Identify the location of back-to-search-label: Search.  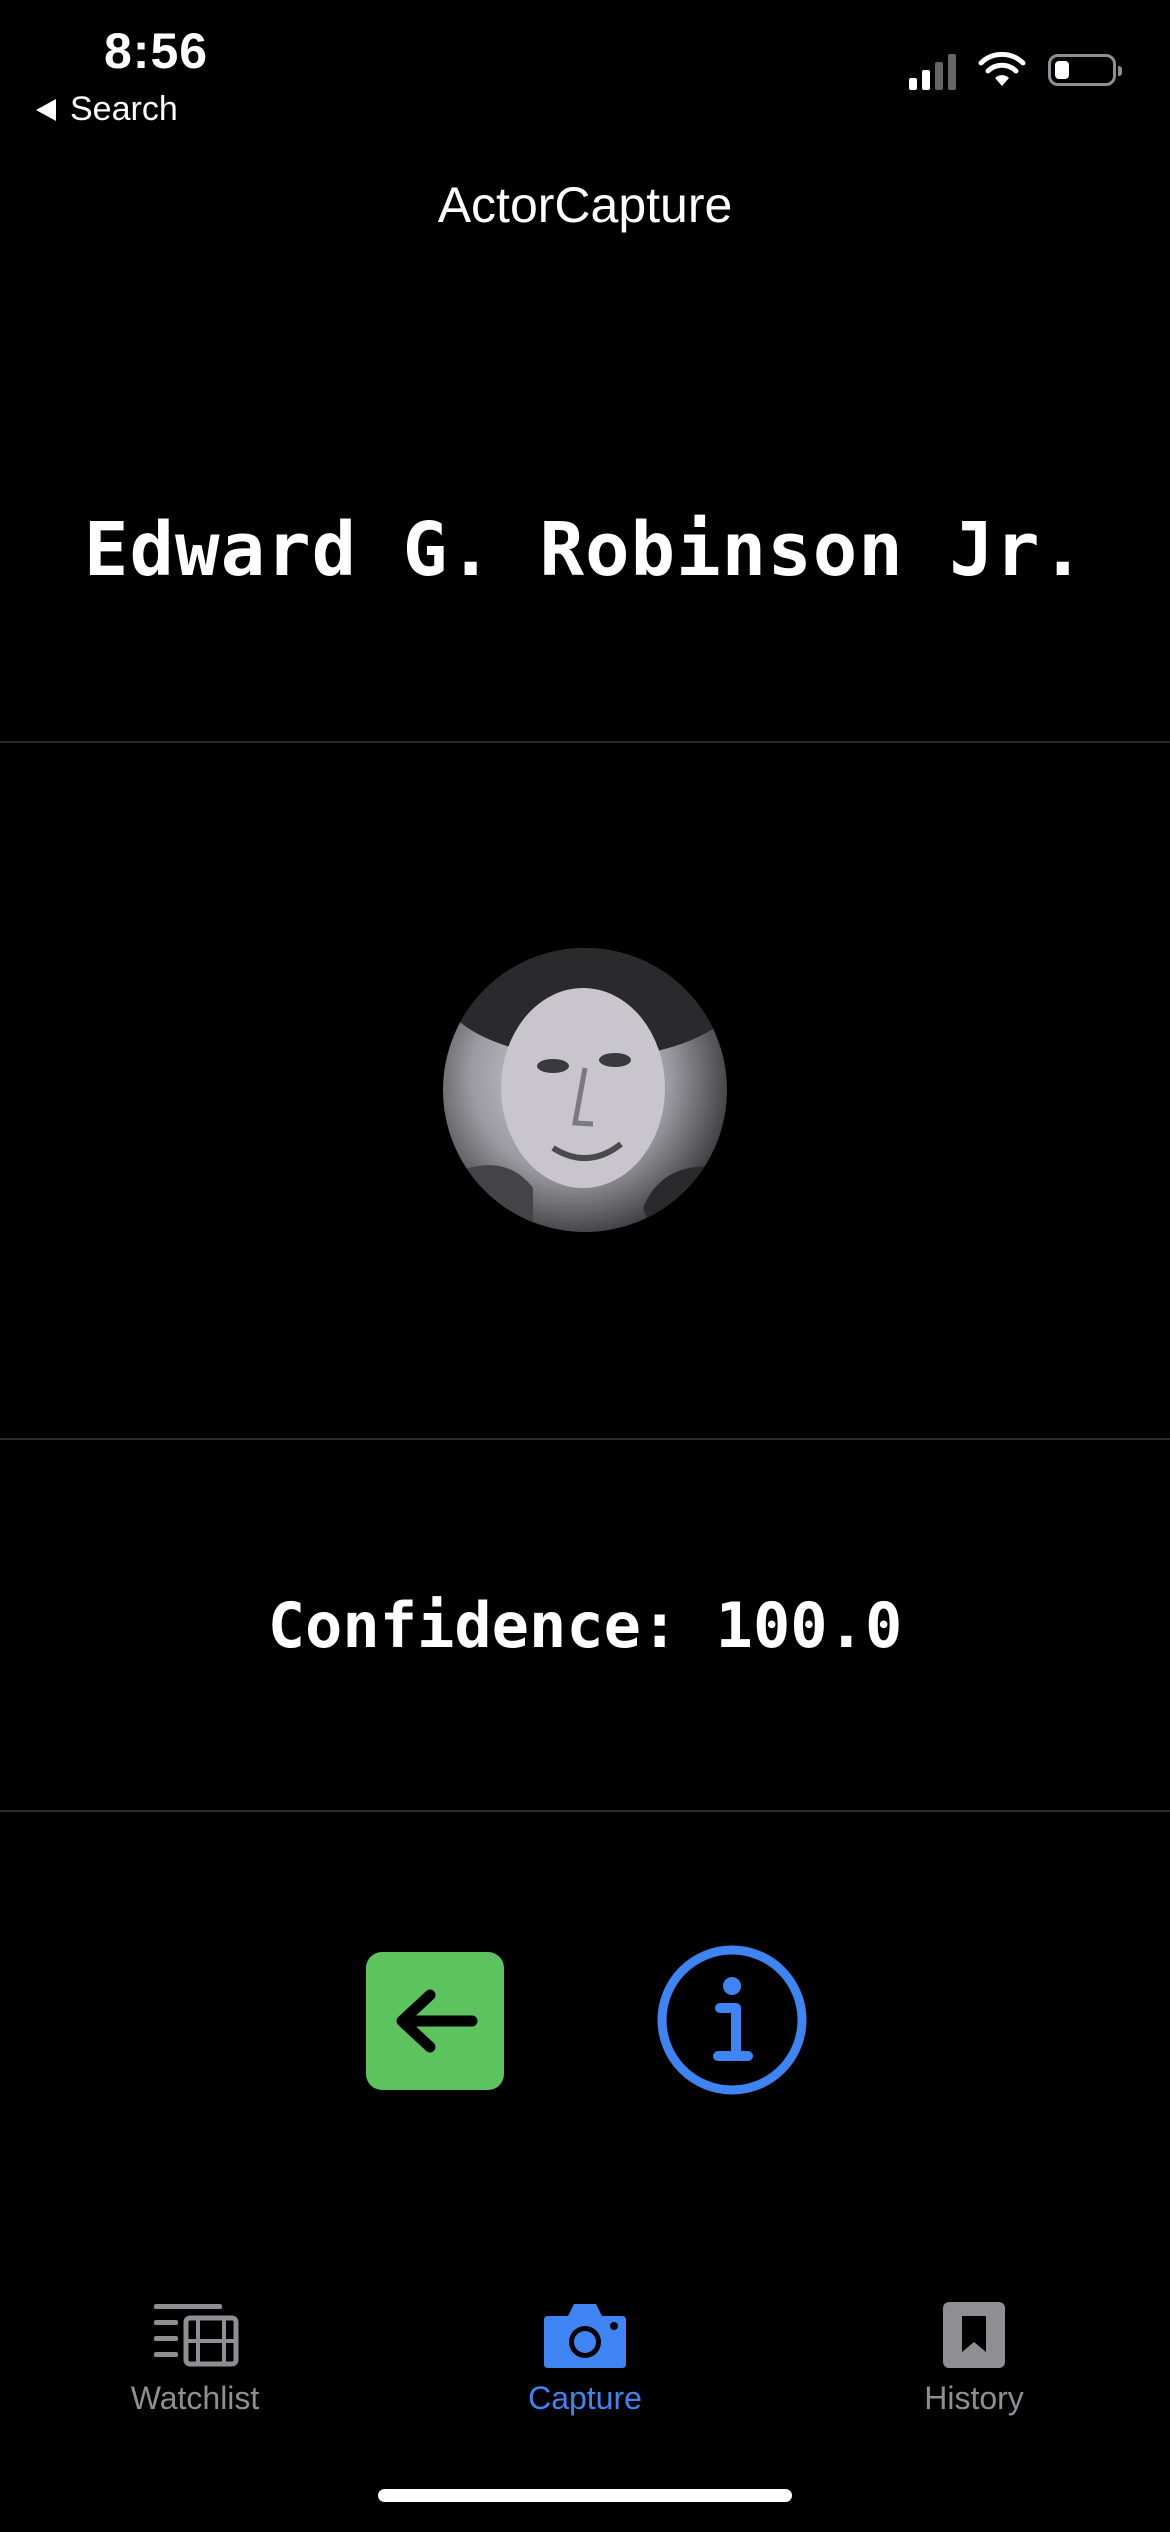
(124, 109).